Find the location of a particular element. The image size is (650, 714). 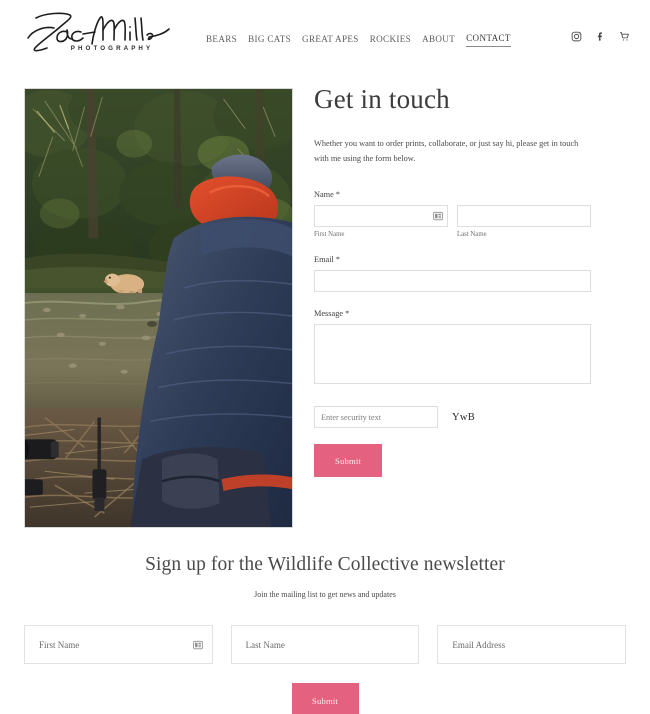

message-label: Message * is located at coordinates (332, 314).